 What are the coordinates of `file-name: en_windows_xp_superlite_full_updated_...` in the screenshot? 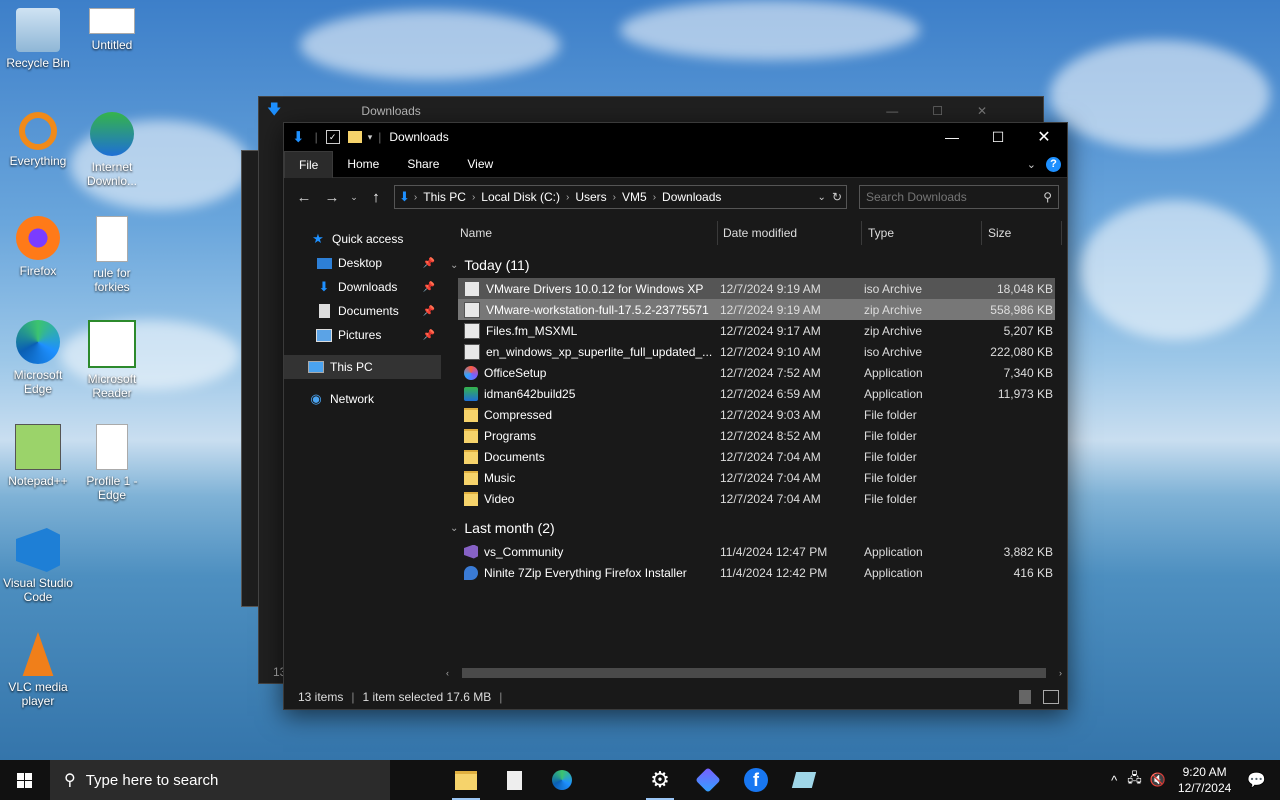 It's located at (599, 351).